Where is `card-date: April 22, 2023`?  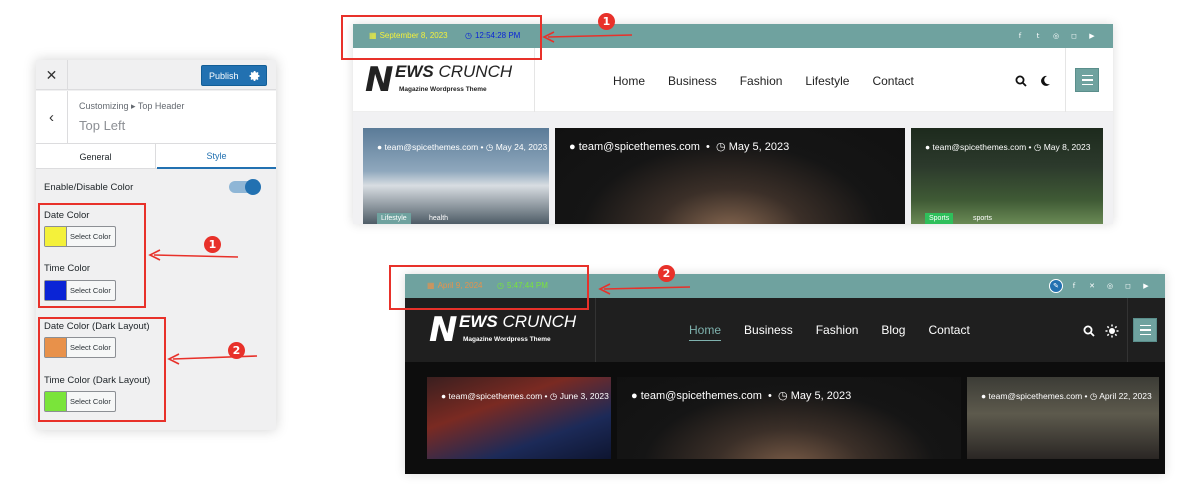
card-date: April 22, 2023 is located at coordinates (1125, 396).